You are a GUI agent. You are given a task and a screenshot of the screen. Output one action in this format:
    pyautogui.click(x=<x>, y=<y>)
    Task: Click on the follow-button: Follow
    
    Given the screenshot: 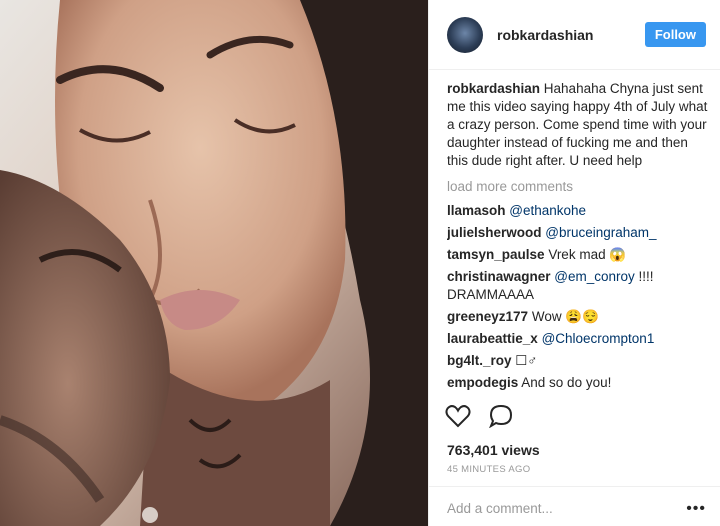 What is the action you would take?
    pyautogui.click(x=675, y=34)
    